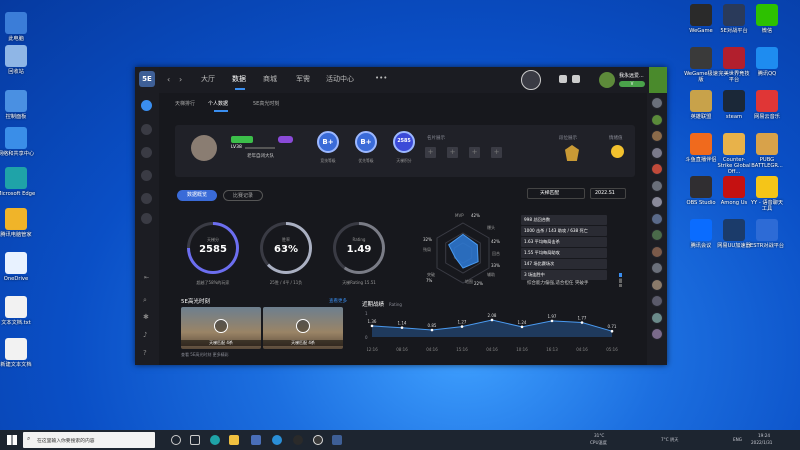  Describe the element at coordinates (239, 79) in the screenshot. I see `nav-tab: 数据` at that location.